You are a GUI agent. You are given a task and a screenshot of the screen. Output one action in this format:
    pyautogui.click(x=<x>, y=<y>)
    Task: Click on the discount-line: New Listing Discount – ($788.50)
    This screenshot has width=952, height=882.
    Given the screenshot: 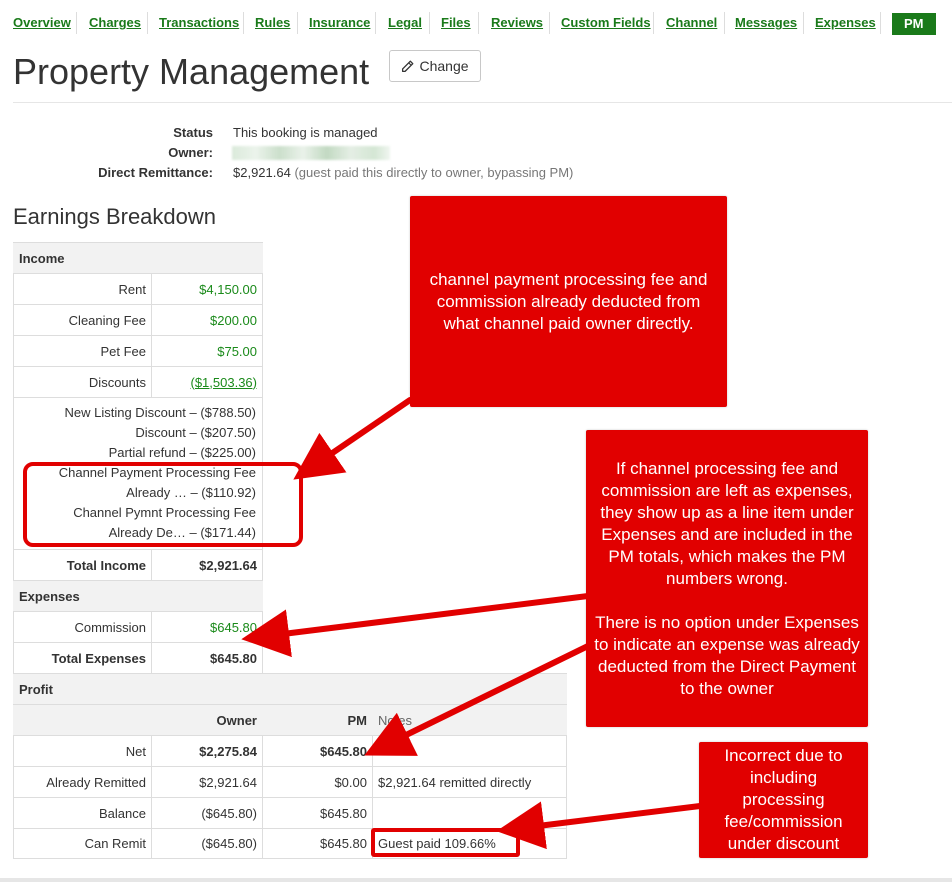 What is the action you would take?
    pyautogui.click(x=160, y=412)
    